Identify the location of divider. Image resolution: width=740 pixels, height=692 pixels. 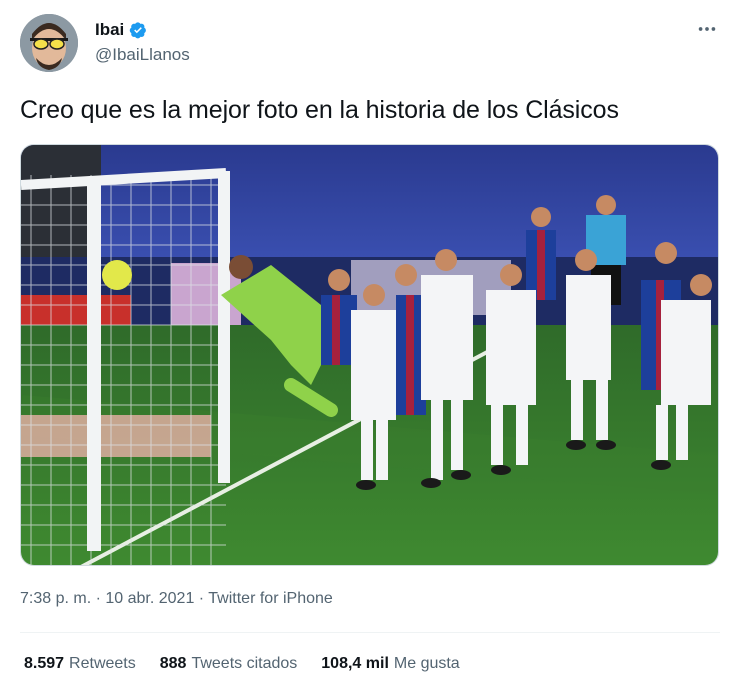
(370, 632).